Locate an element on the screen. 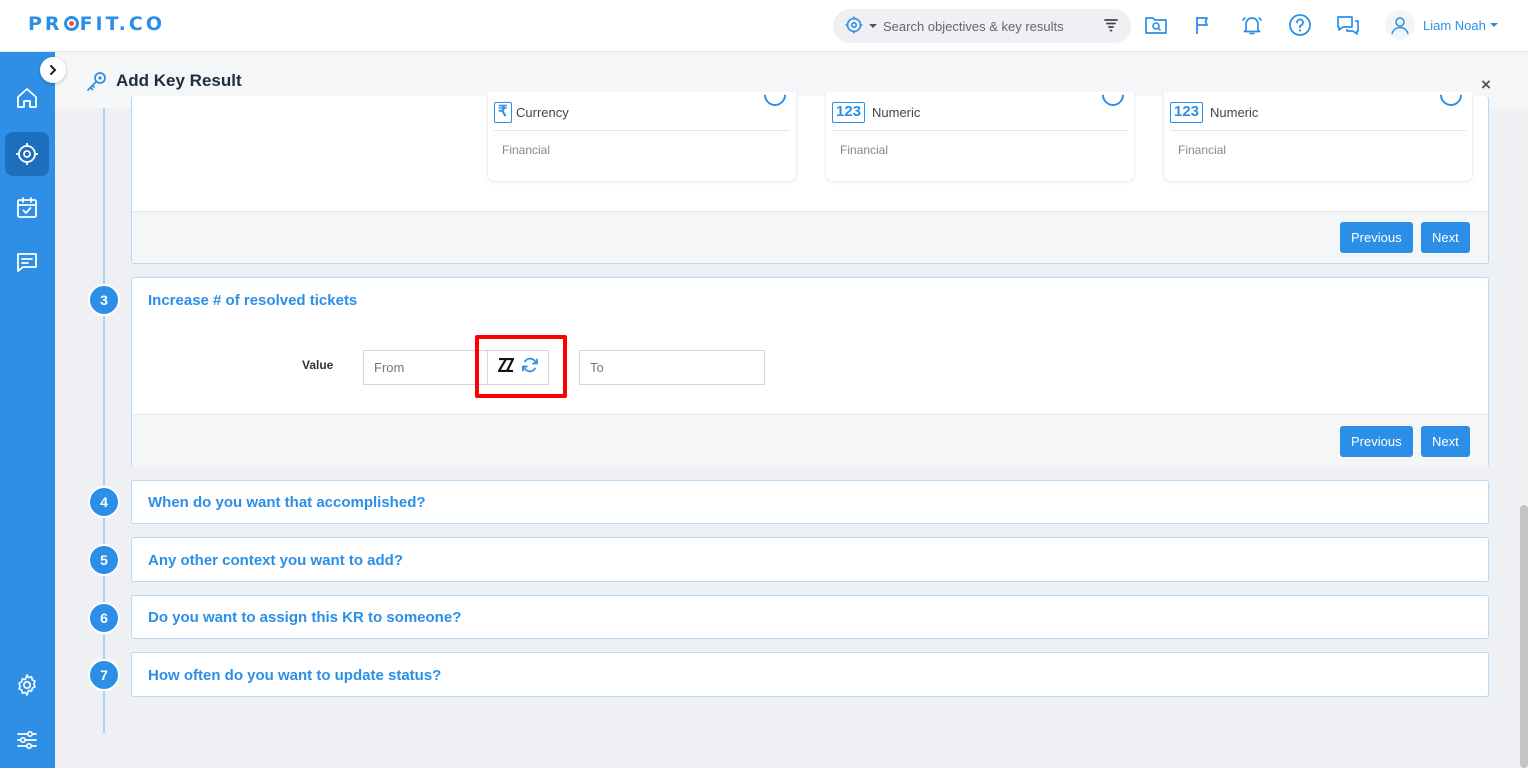  scrollbar is located at coordinates (1524, 636).